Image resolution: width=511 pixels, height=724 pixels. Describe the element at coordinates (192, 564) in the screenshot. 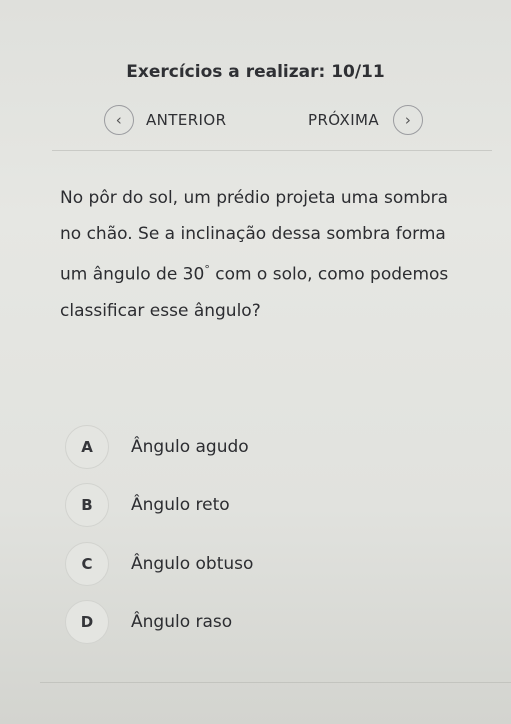

I see `option-label: Ângulo obtuso` at that location.